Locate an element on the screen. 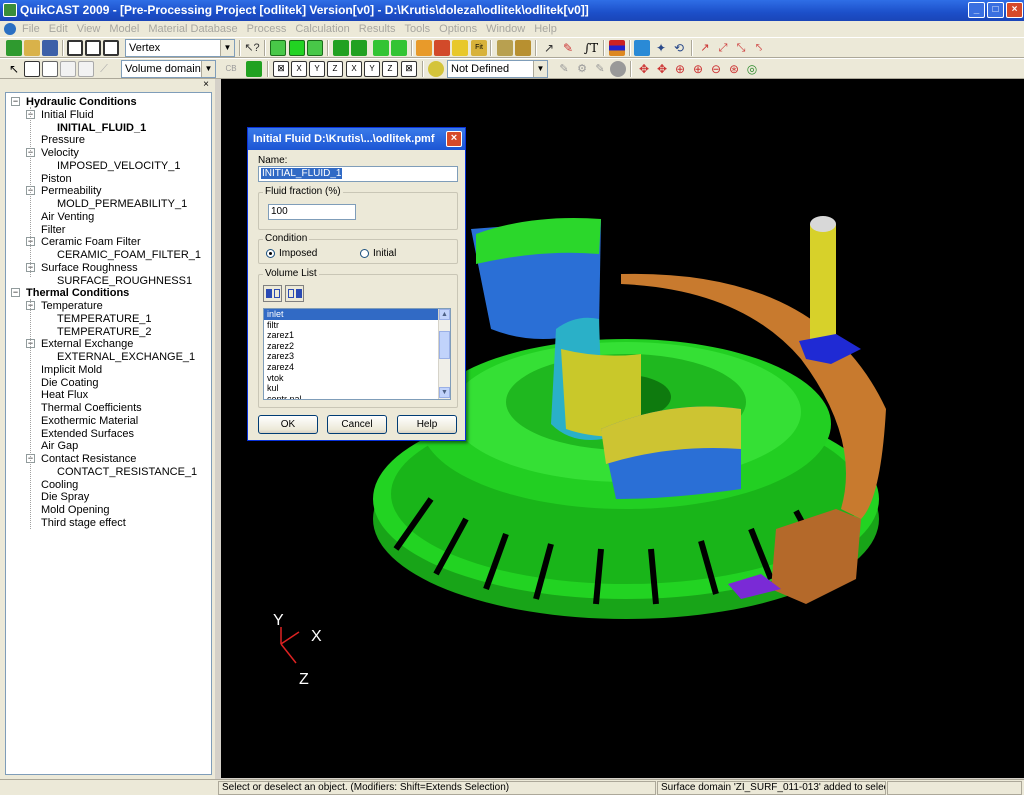 Image resolution: width=1024 pixels, height=795 pixels. color-map-icon is located at coordinates (617, 48).